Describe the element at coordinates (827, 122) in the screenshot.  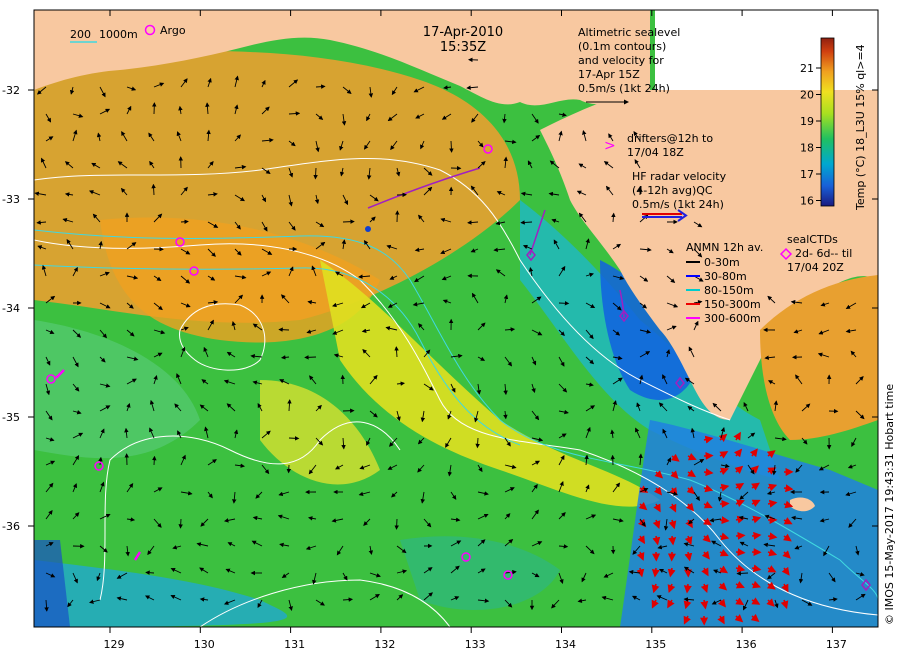
I see `colorbar` at that location.